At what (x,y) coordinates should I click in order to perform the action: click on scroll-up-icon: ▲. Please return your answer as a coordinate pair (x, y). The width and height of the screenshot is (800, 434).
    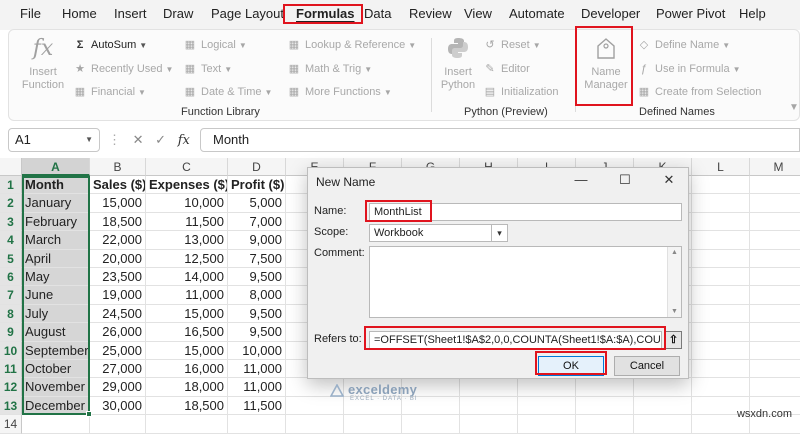
    Looking at the image, I should click on (674, 252).